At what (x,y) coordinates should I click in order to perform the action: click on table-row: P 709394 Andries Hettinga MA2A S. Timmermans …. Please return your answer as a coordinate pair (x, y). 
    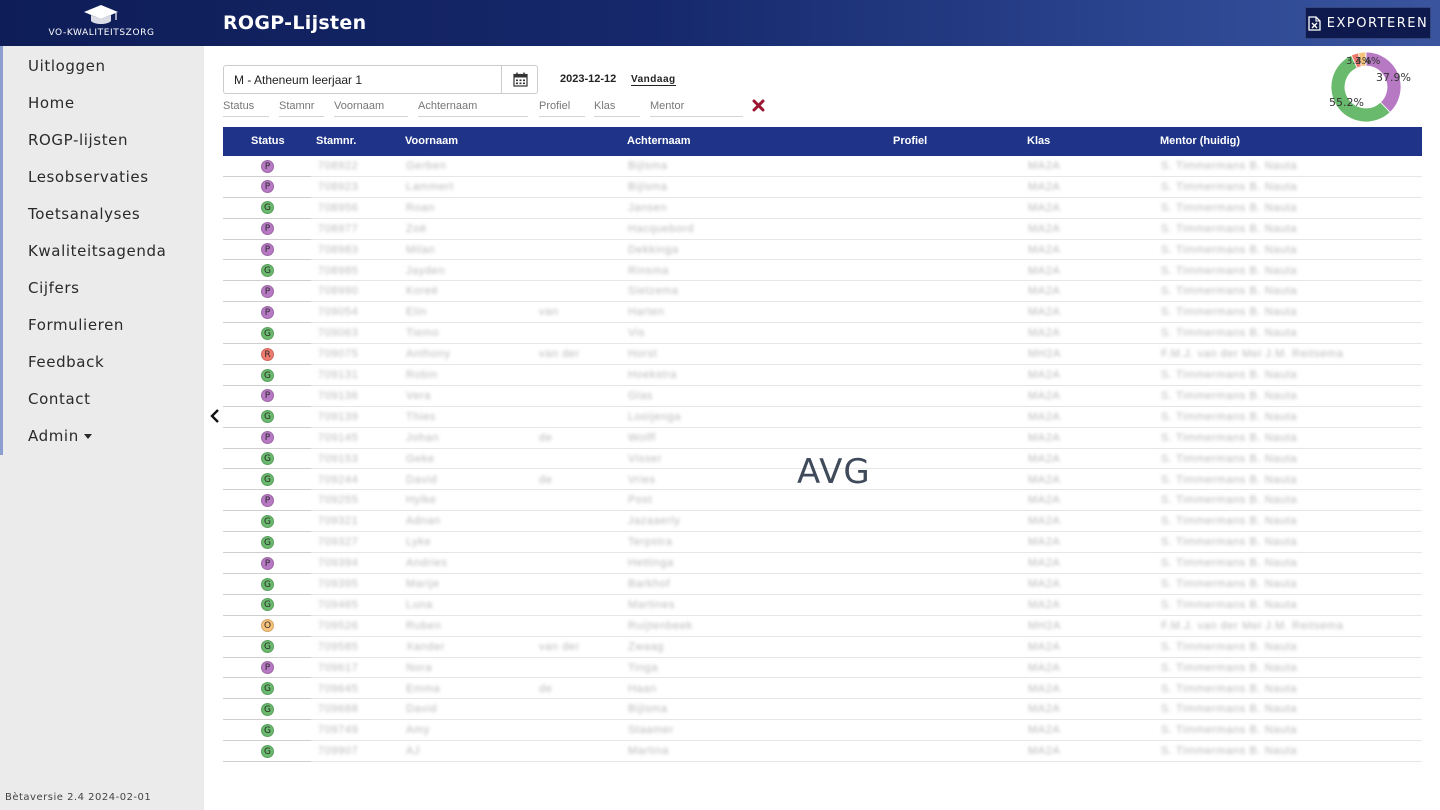
    Looking at the image, I should click on (822, 563).